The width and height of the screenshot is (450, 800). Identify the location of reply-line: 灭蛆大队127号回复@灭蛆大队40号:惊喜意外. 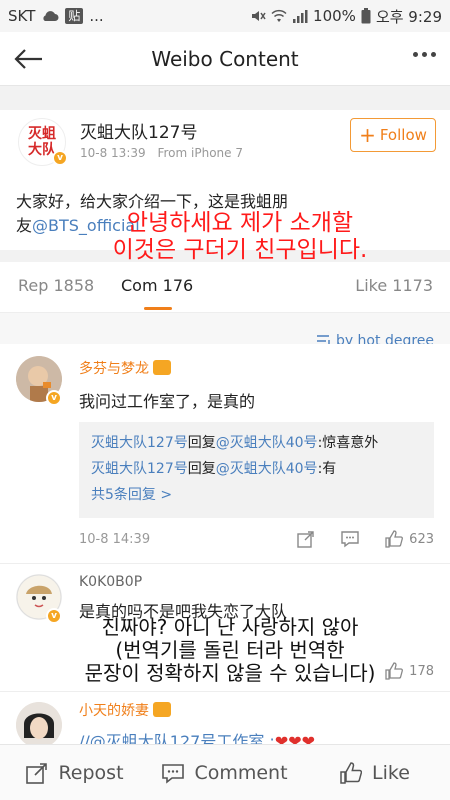
(235, 443).